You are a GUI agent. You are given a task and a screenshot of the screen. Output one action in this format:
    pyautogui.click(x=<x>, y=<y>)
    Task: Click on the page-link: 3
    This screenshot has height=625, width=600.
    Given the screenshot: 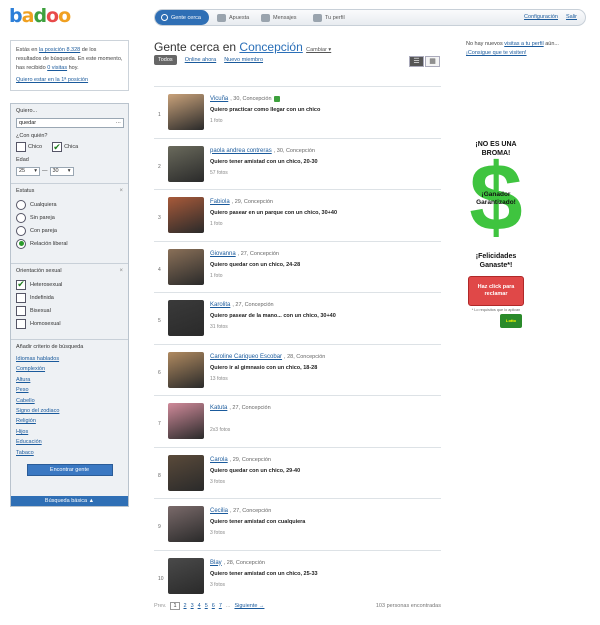 What is the action you would take?
    pyautogui.click(x=192, y=606)
    